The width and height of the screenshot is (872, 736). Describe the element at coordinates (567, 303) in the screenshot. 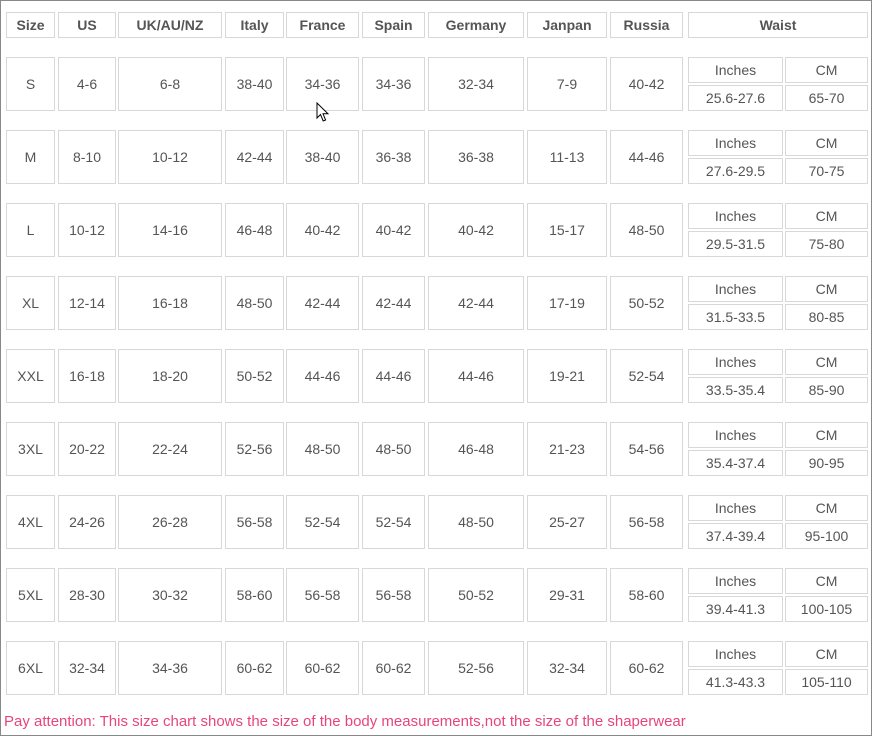

I see `table-cell-japan: 17-19` at that location.